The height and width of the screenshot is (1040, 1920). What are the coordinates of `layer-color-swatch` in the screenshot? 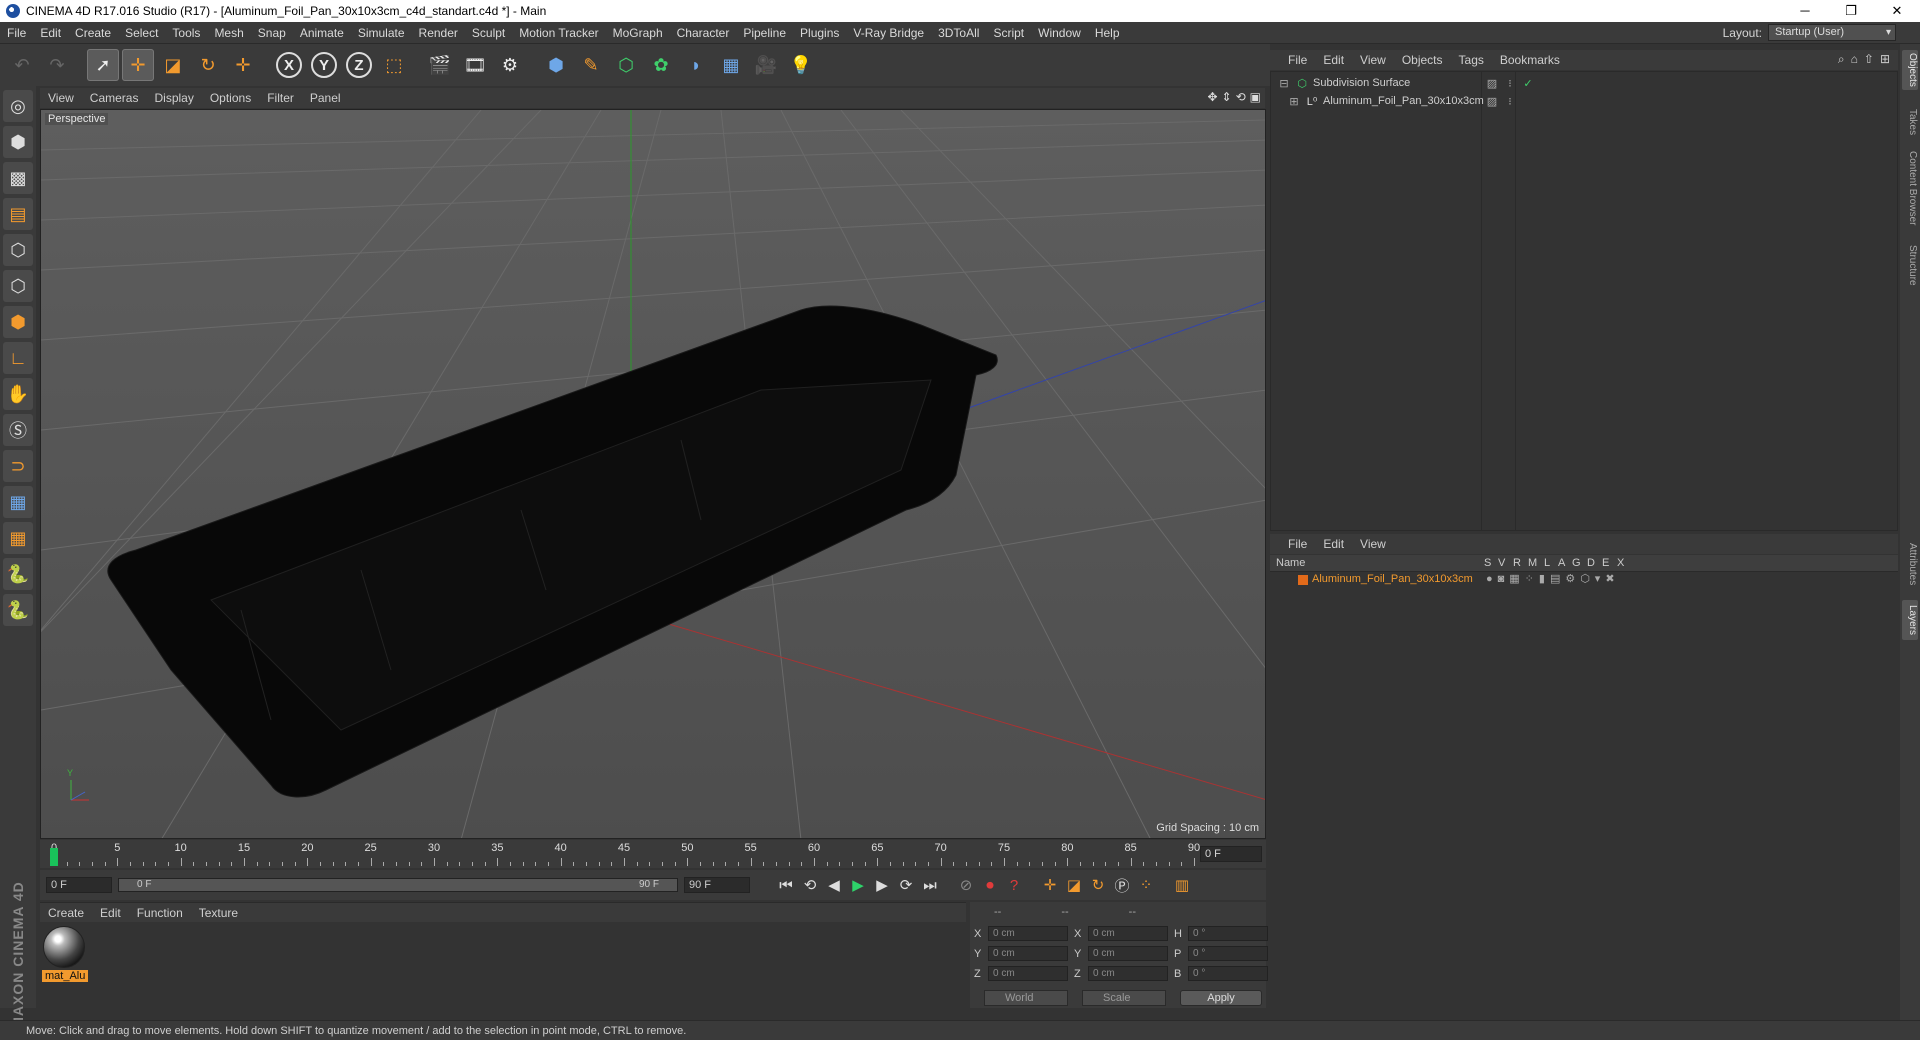 It's located at (1303, 580).